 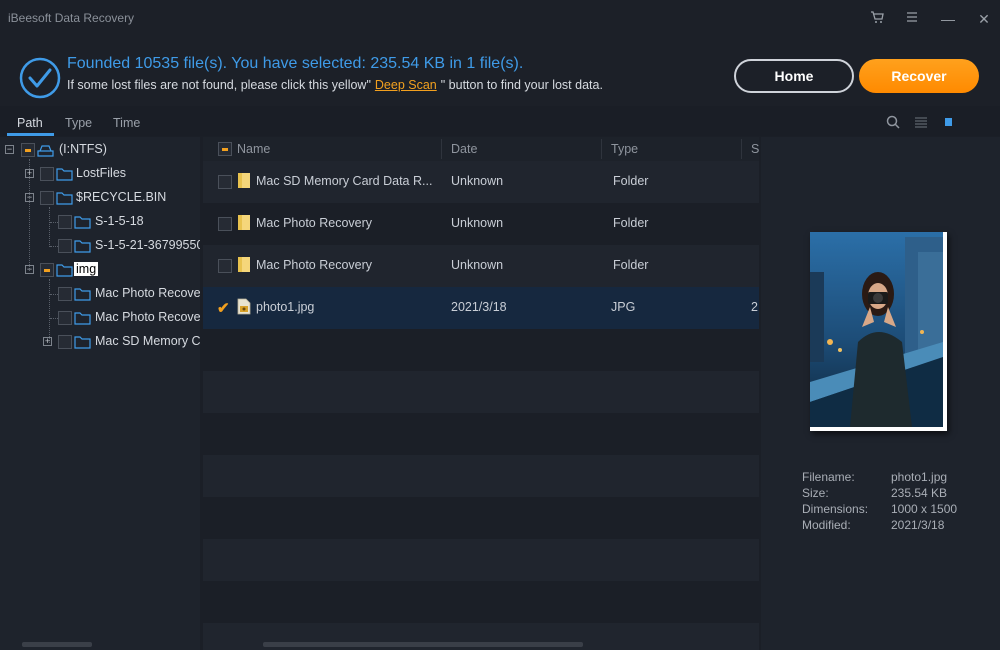 I want to click on tree-item-s-1-5-18: S-1-5-18, so click(x=100, y=222).